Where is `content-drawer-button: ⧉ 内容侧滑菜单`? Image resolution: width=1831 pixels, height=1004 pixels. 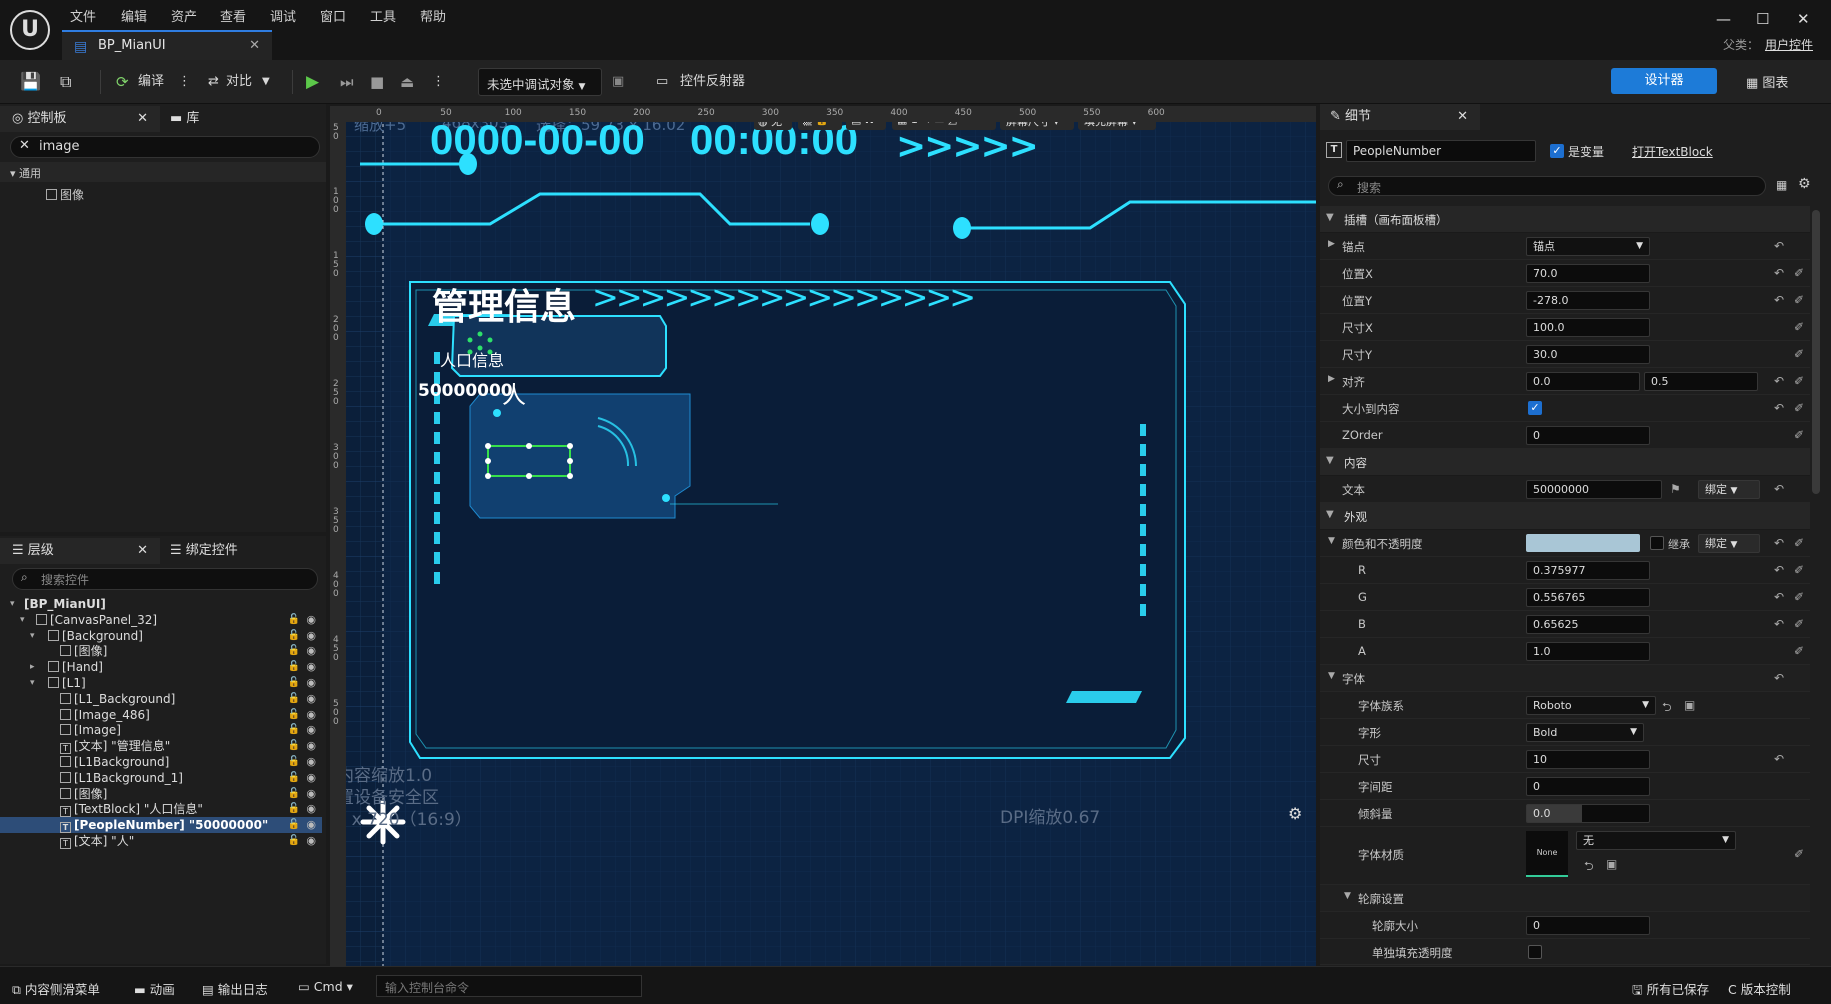
content-drawer-button: ⧉ 内容侧滑菜单 is located at coordinates (56, 988).